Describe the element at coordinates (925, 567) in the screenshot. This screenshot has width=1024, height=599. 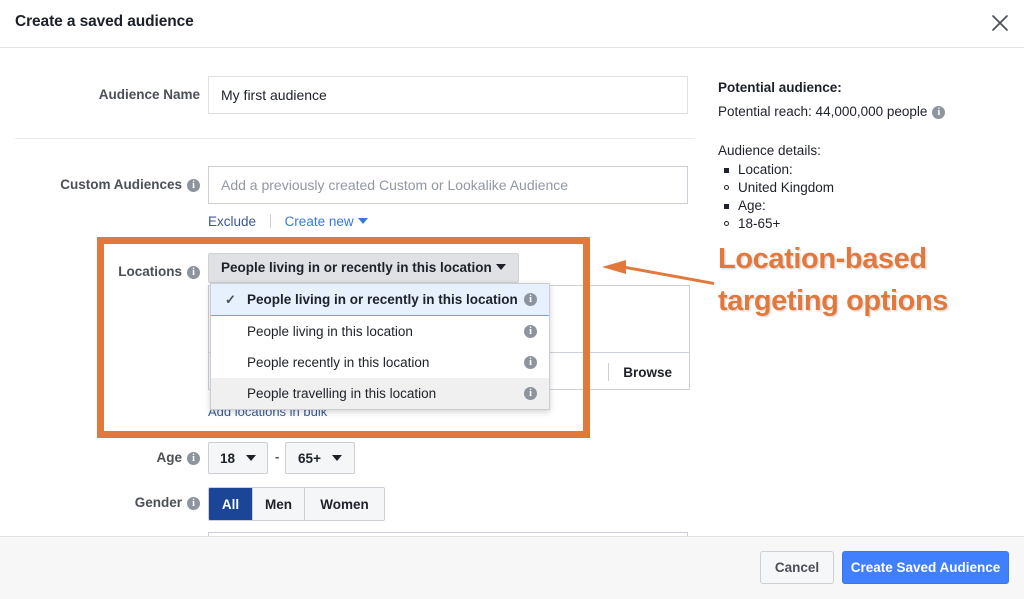
I see `create-saved-audience-button: Create Saved Audience` at that location.